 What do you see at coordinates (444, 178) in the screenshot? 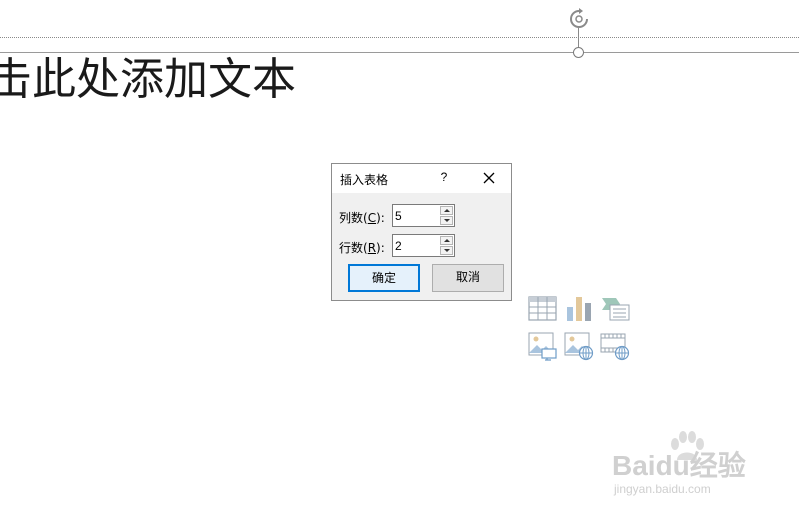
I see `help-button: ?` at bounding box center [444, 178].